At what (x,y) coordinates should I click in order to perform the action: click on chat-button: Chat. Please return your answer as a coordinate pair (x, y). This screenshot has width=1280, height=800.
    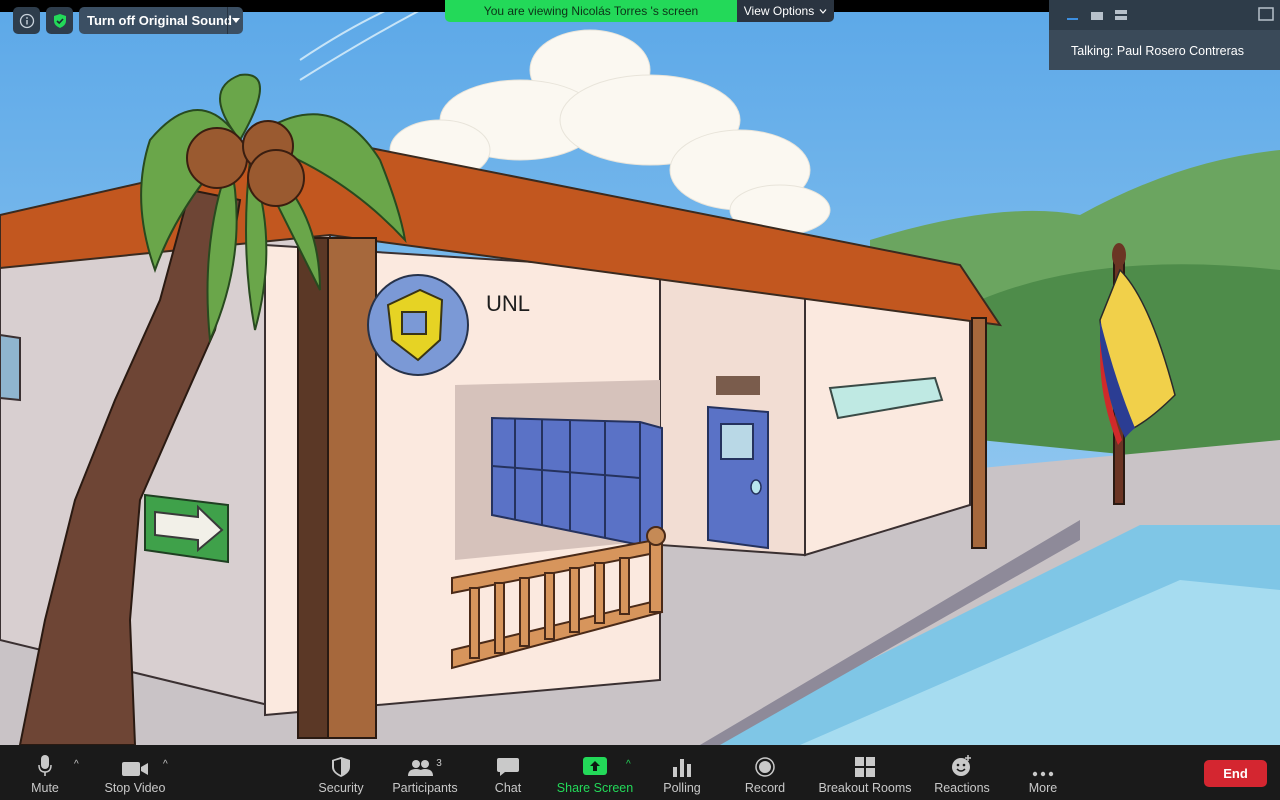
    Looking at the image, I should click on (508, 772).